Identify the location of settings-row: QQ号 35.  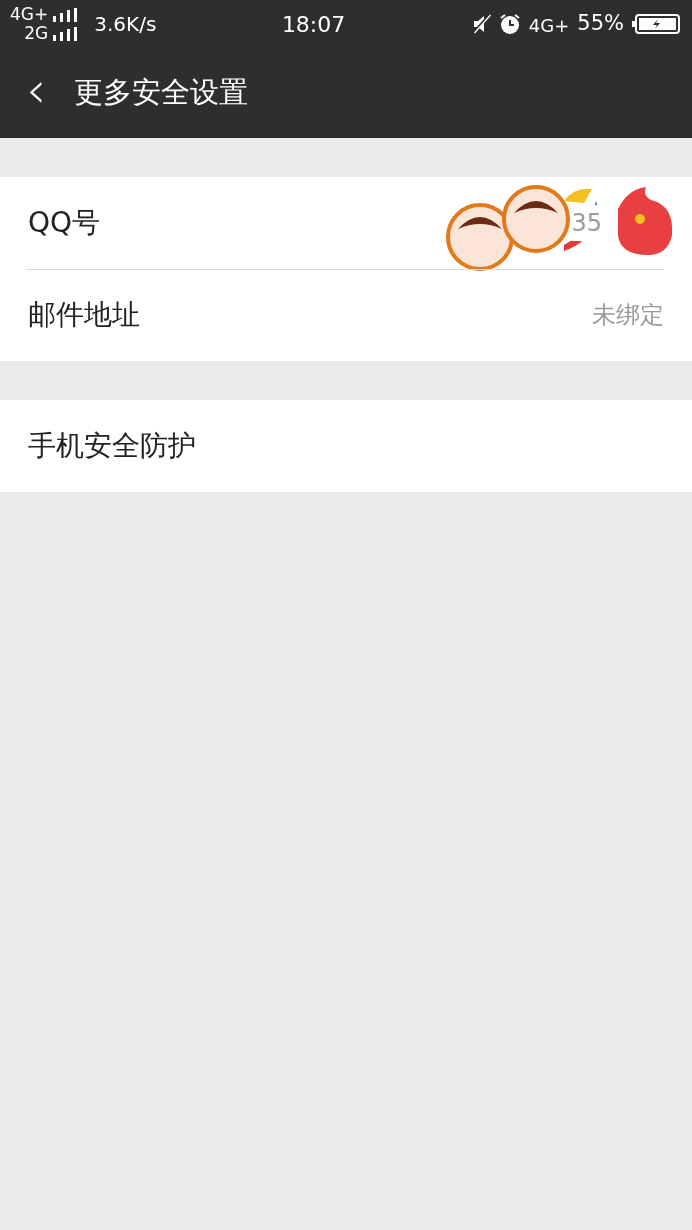
(346, 223).